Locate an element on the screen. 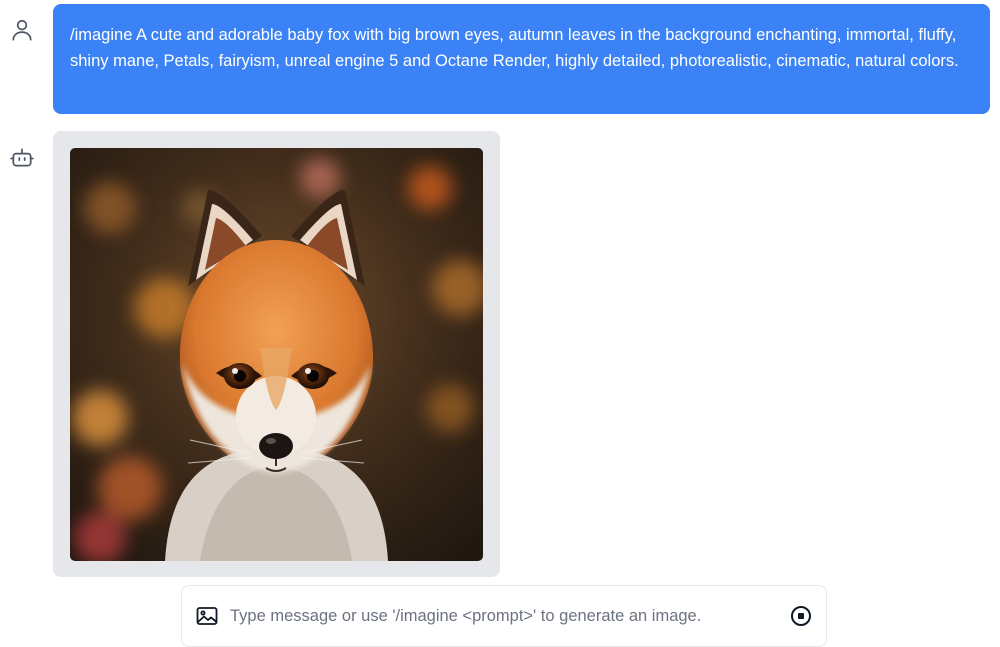 The width and height of the screenshot is (1000, 647). message-input is located at coordinates (504, 616).